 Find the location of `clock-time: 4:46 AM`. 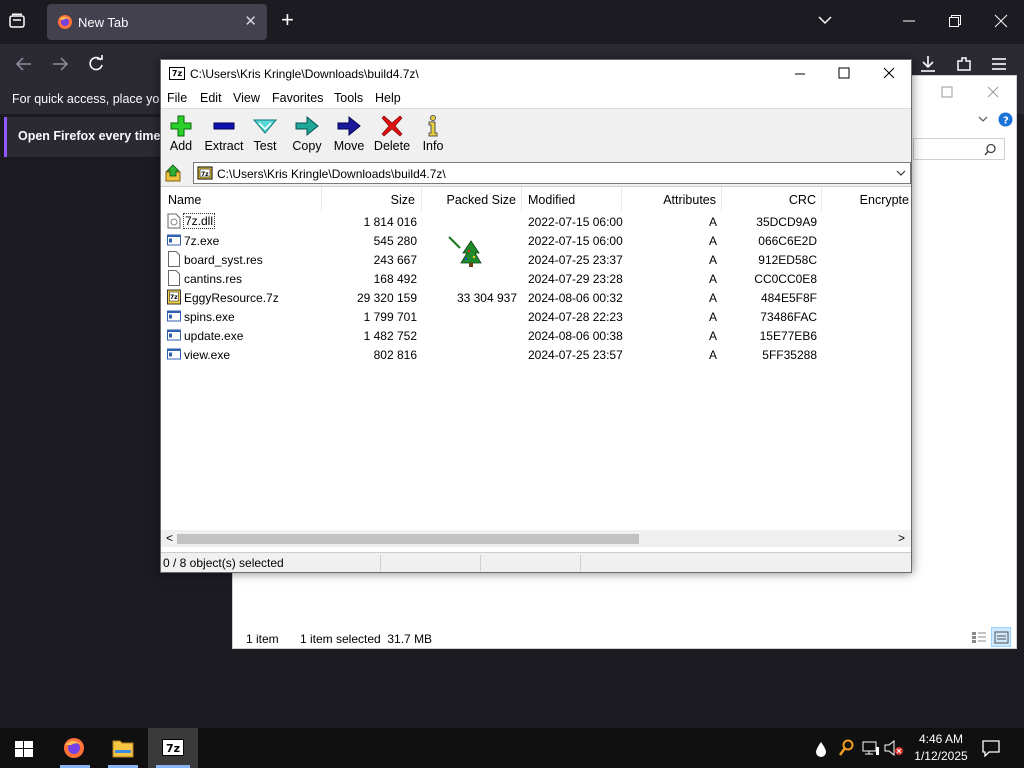

clock-time: 4:46 AM is located at coordinates (941, 739).